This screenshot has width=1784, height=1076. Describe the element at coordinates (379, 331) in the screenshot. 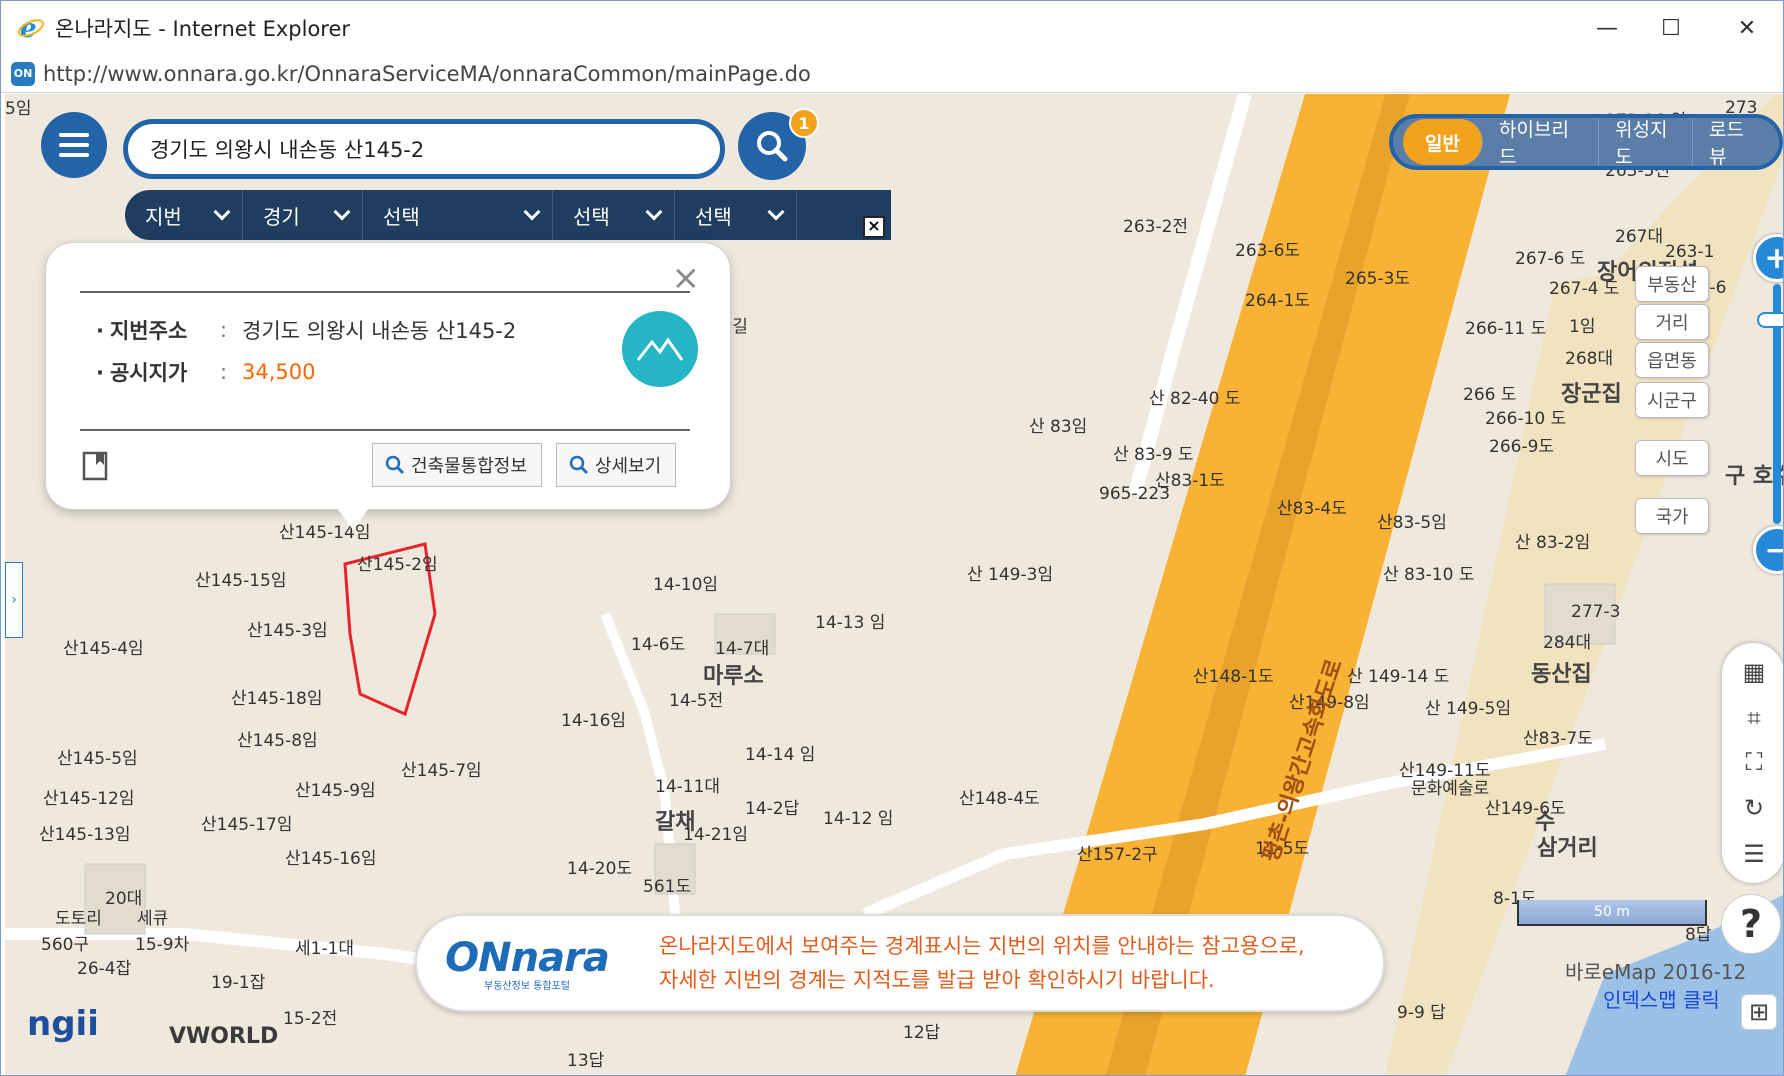

I see `address-value: 경기도 의왕시 내손동 산145-2` at that location.